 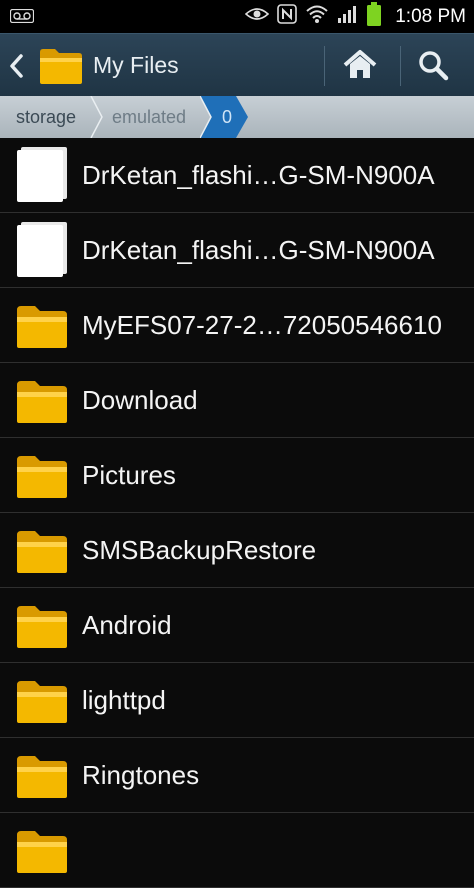 I want to click on list-item: Ringtones, so click(x=237, y=775).